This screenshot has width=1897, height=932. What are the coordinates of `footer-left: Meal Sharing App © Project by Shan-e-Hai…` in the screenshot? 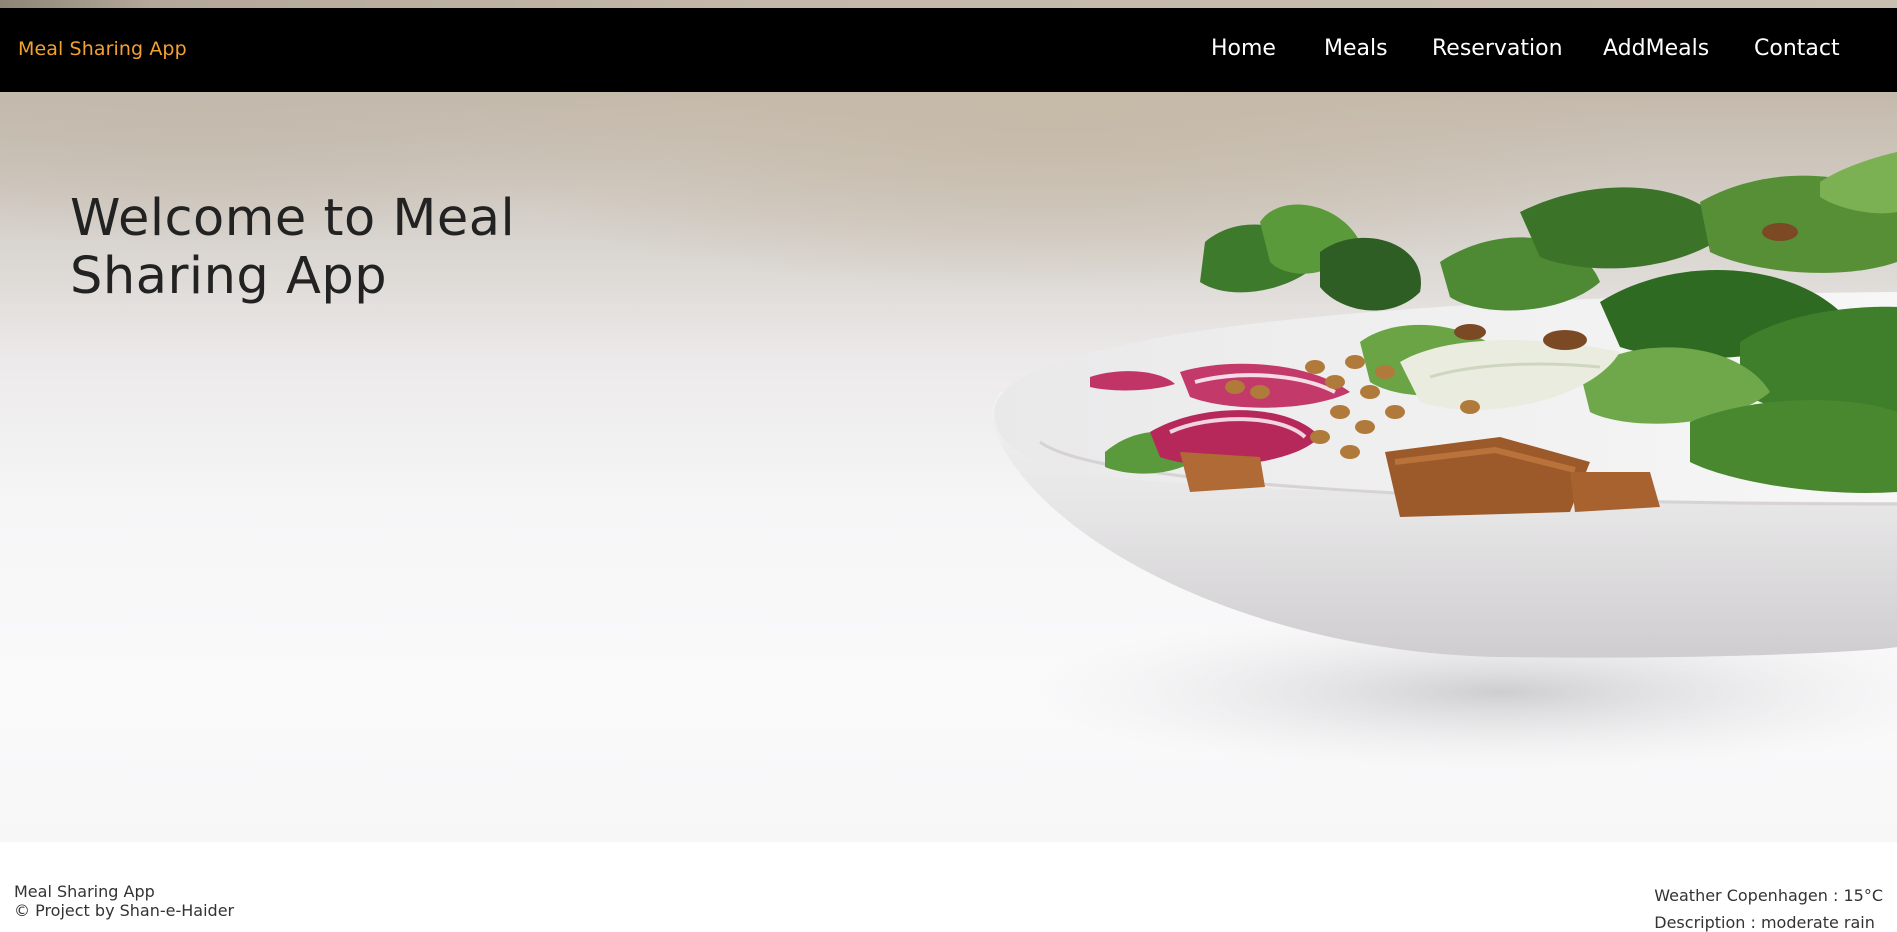 It's located at (124, 901).